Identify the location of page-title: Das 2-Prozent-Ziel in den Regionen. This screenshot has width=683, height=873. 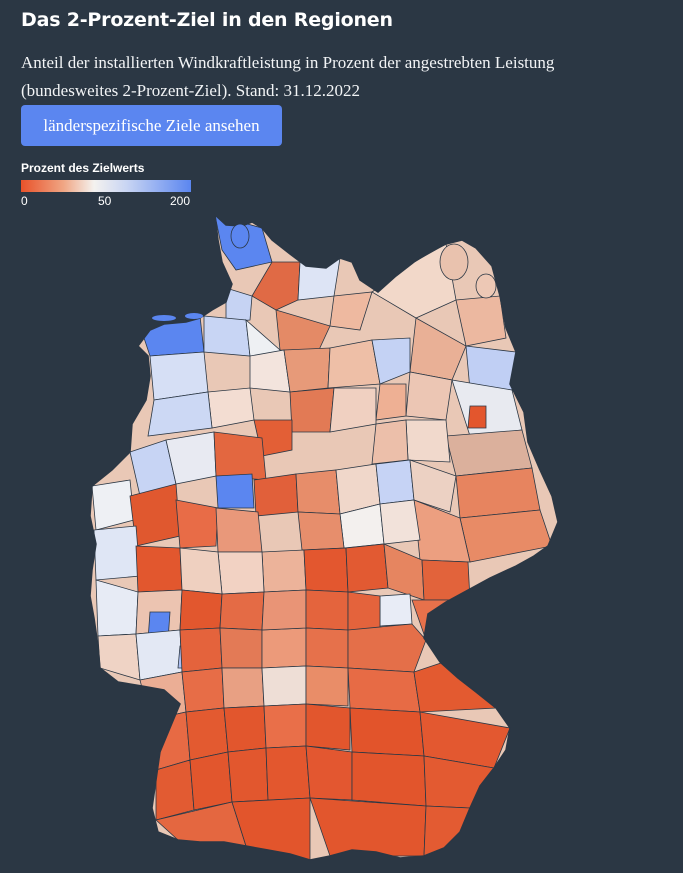
(207, 20).